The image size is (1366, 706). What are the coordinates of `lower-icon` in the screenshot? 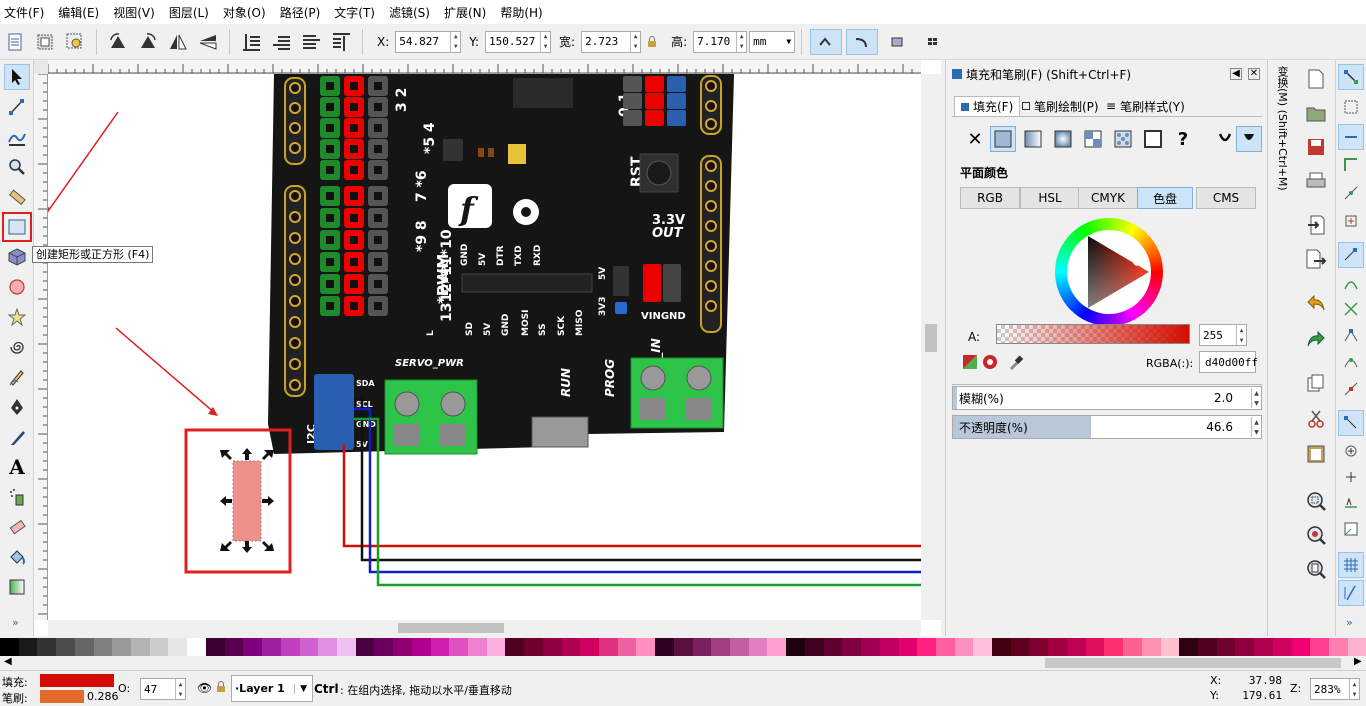 It's located at (281, 42).